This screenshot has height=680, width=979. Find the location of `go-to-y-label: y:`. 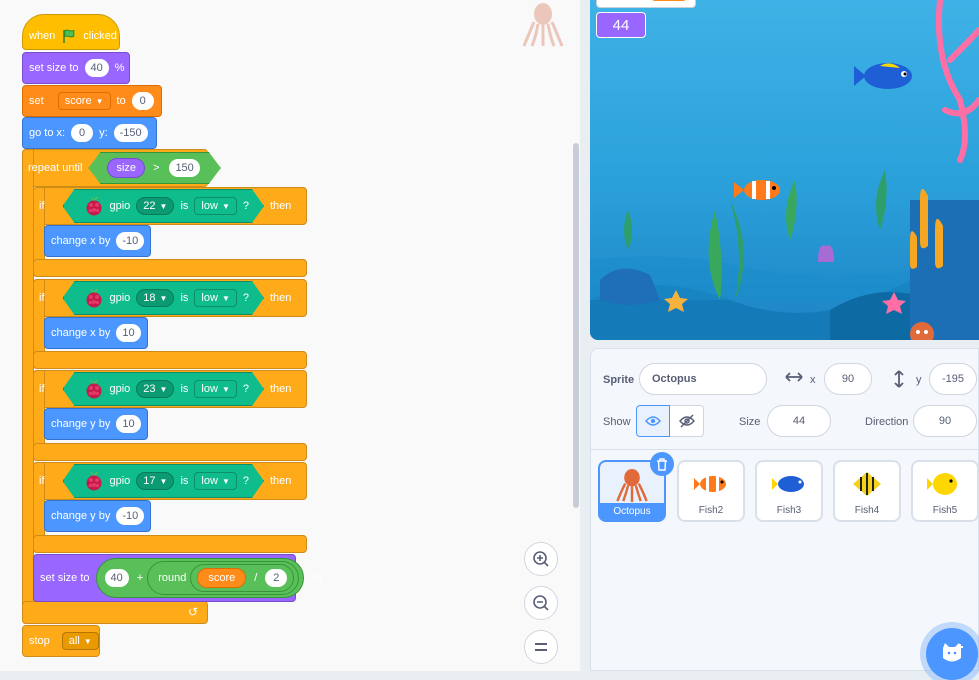

go-to-y-label: y: is located at coordinates (103, 133).